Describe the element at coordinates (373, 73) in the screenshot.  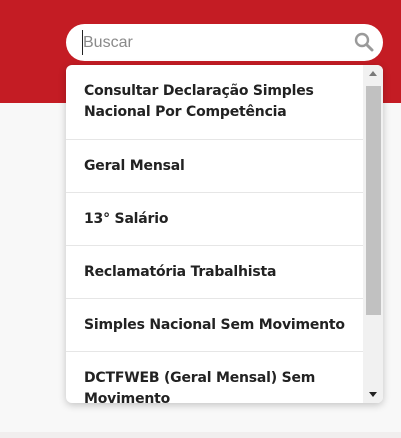
I see `scroll-up-arrow-icon` at that location.